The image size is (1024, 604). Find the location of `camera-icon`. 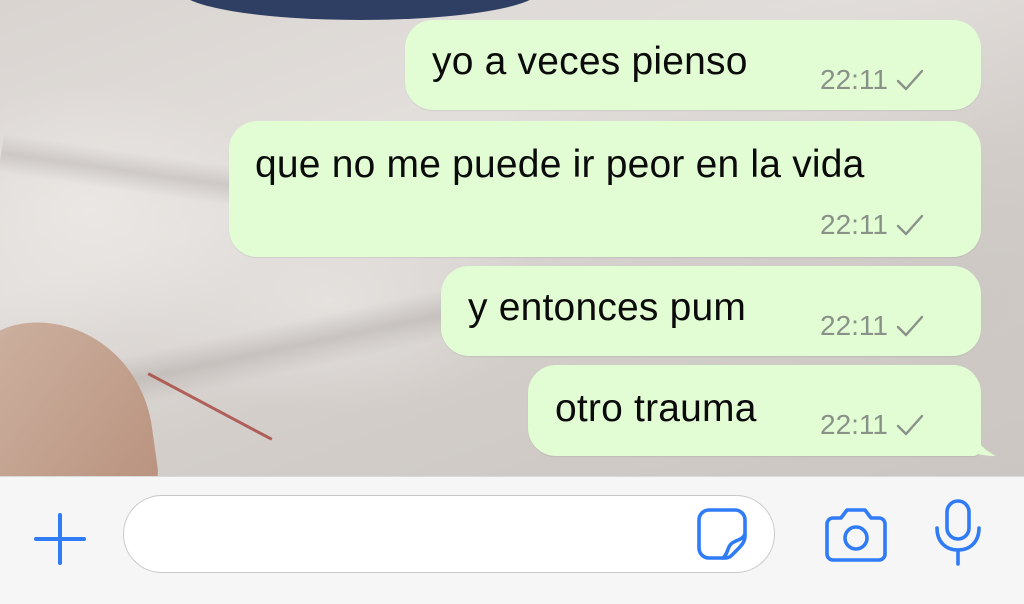

camera-icon is located at coordinates (856, 534).